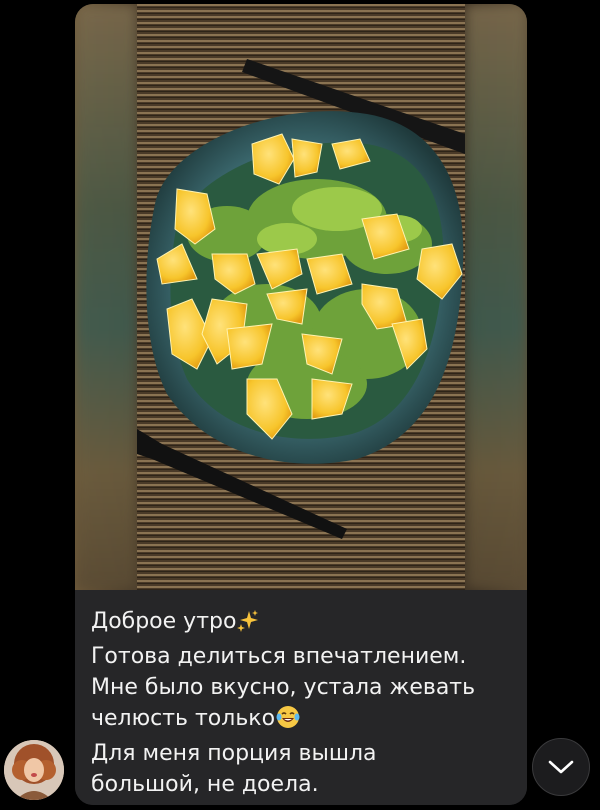 The height and width of the screenshot is (810, 600). What do you see at coordinates (496, 297) in the screenshot?
I see `photo-blur-right` at bounding box center [496, 297].